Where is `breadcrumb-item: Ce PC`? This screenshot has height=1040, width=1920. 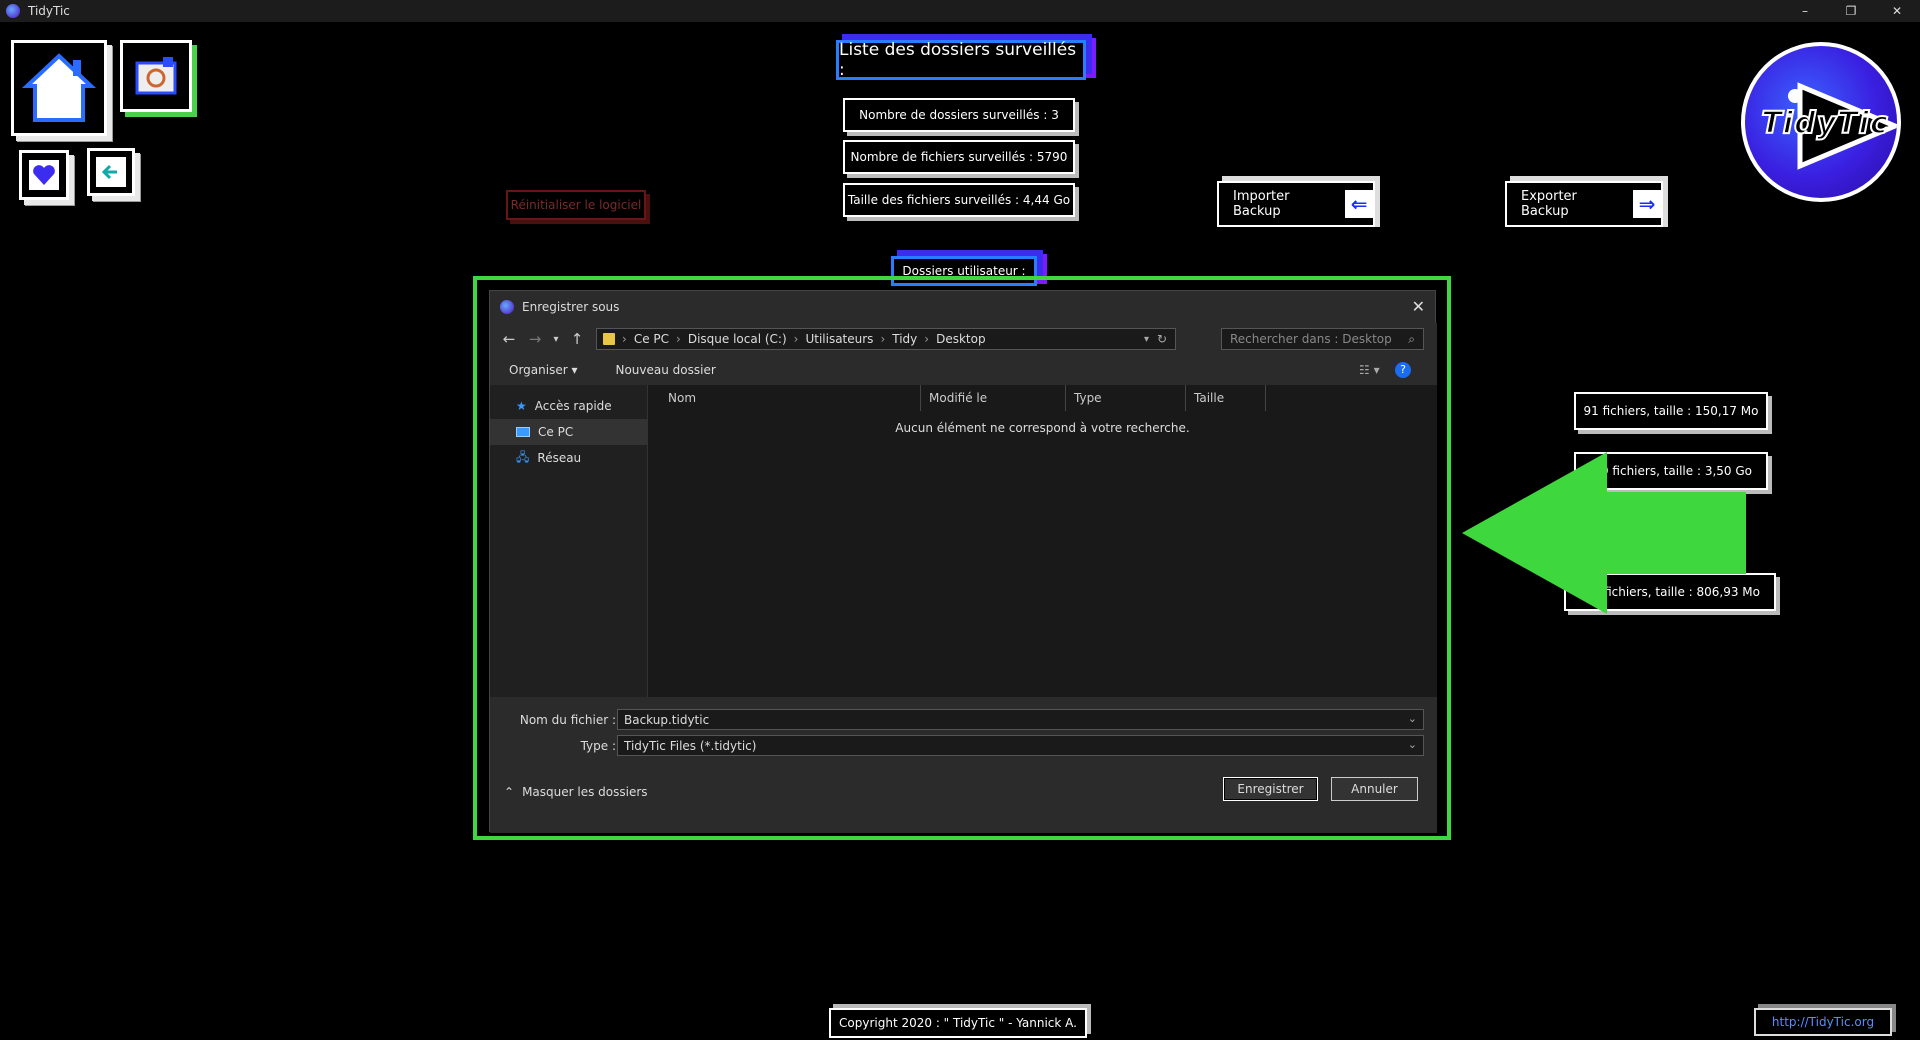 breadcrumb-item: Ce PC is located at coordinates (651, 339).